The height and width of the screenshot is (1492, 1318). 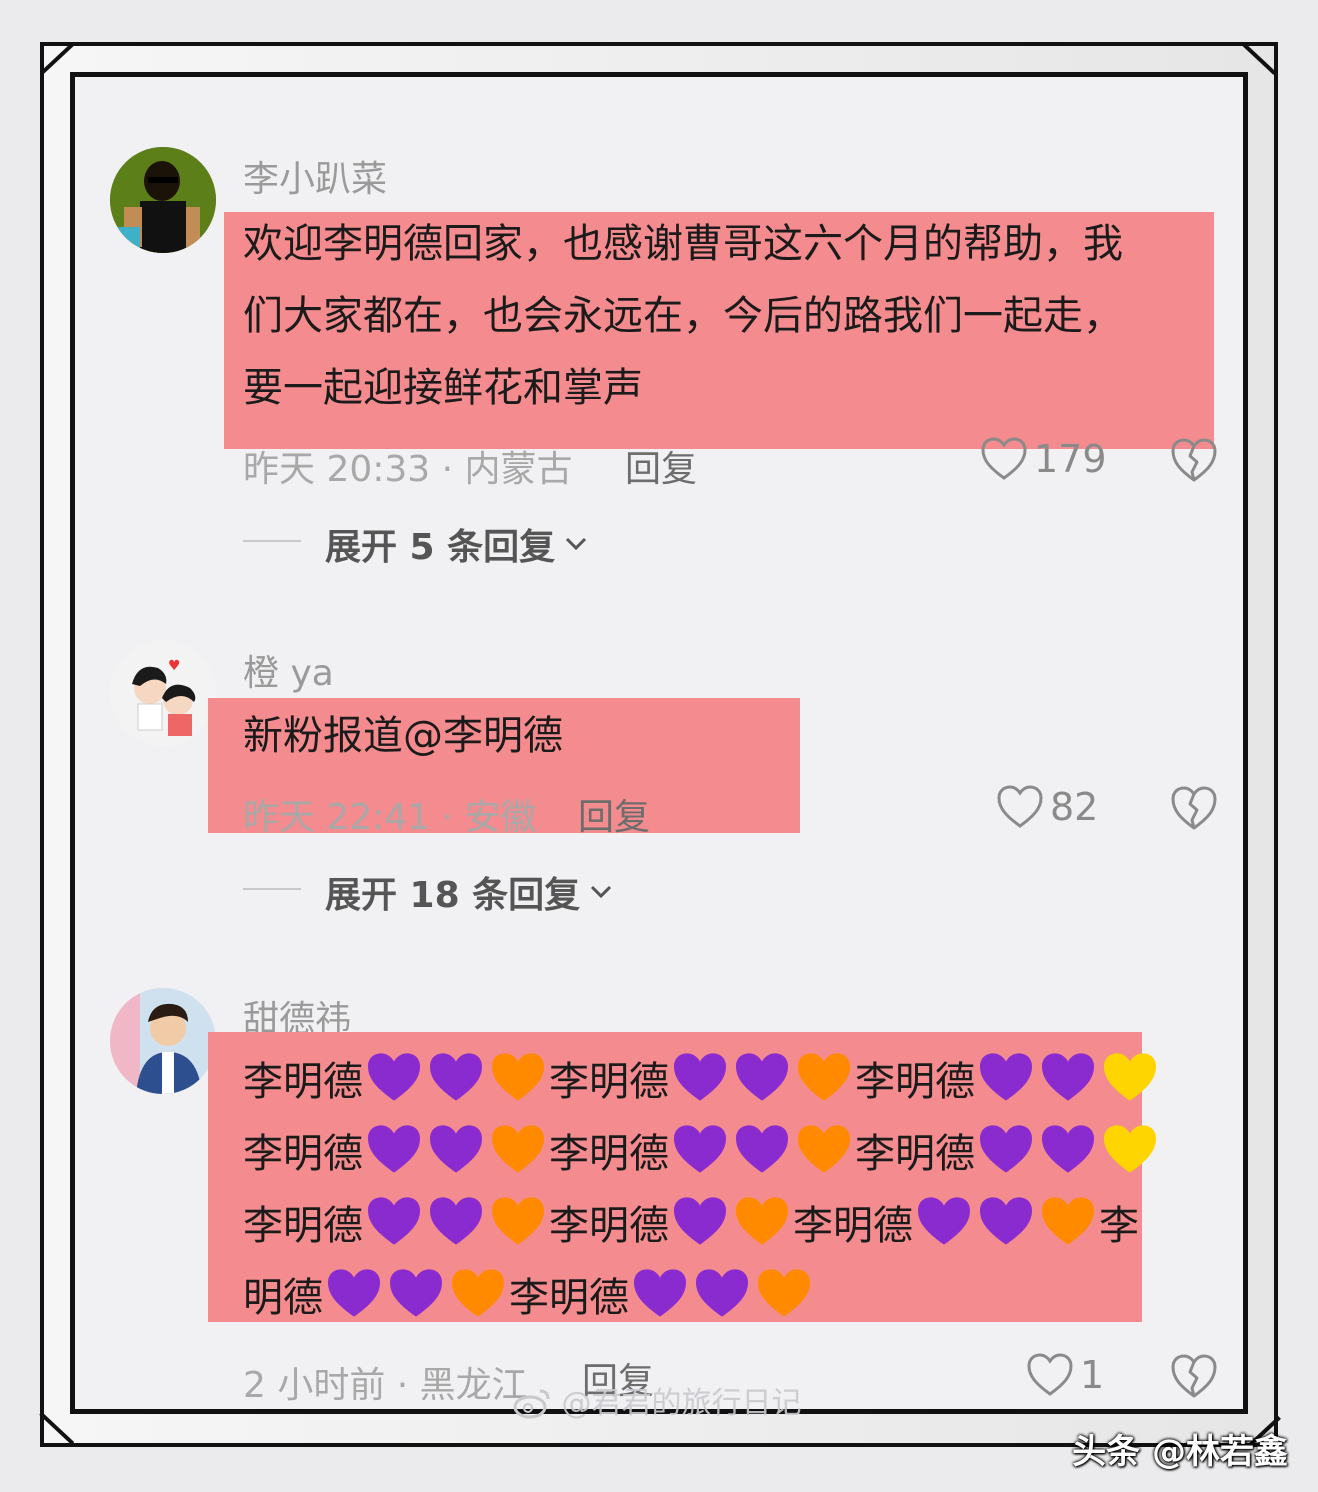 What do you see at coordinates (1180, 1452) in the screenshot?
I see `brand-watermark: 头条 @林若鑫` at bounding box center [1180, 1452].